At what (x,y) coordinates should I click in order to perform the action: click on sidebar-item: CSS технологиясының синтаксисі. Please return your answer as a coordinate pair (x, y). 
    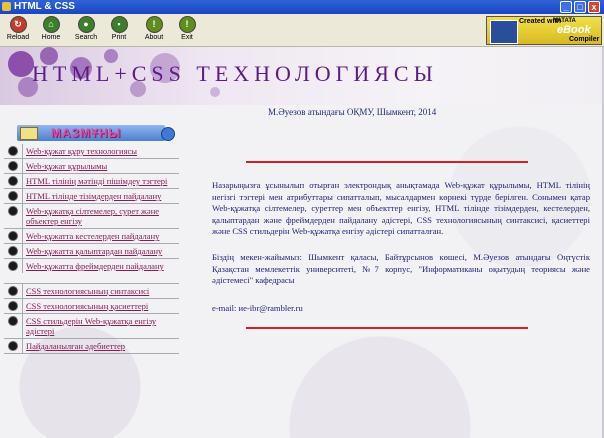
    Looking at the image, I should click on (91, 291).